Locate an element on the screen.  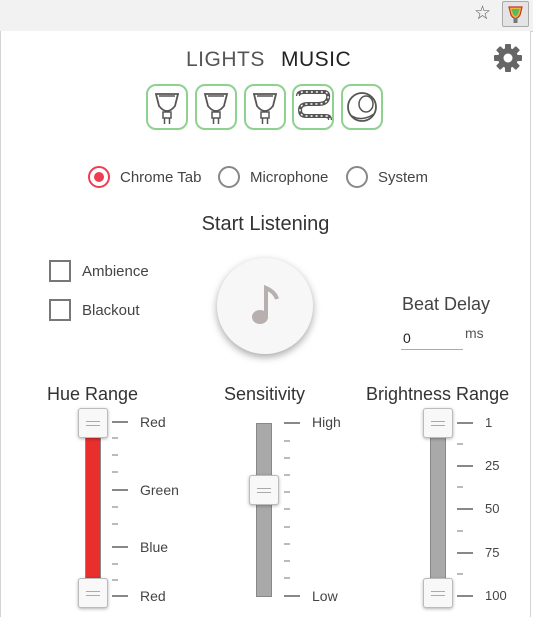
extension-icon is located at coordinates (515, 14).